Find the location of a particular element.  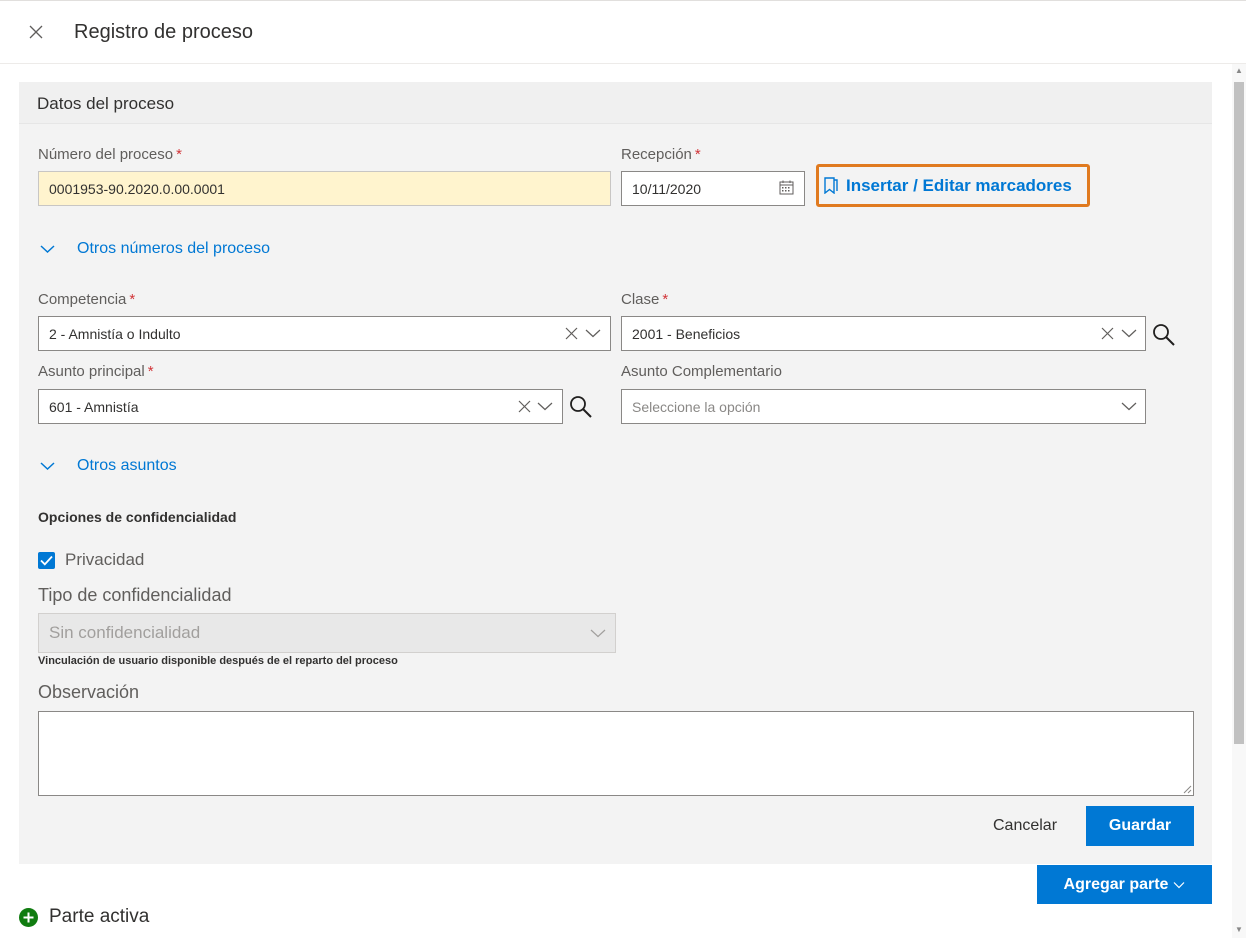

asunto-complementario-placeholder: Seleccione la opción is located at coordinates (696, 406).